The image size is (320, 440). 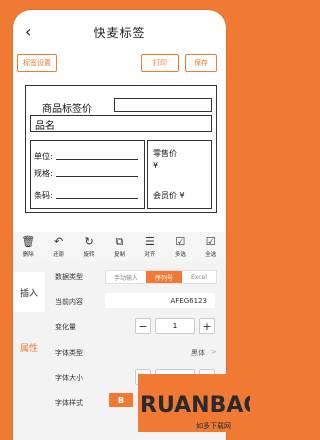 What do you see at coordinates (210, 241) in the screenshot?
I see `select-all-icon: ☑` at bounding box center [210, 241].